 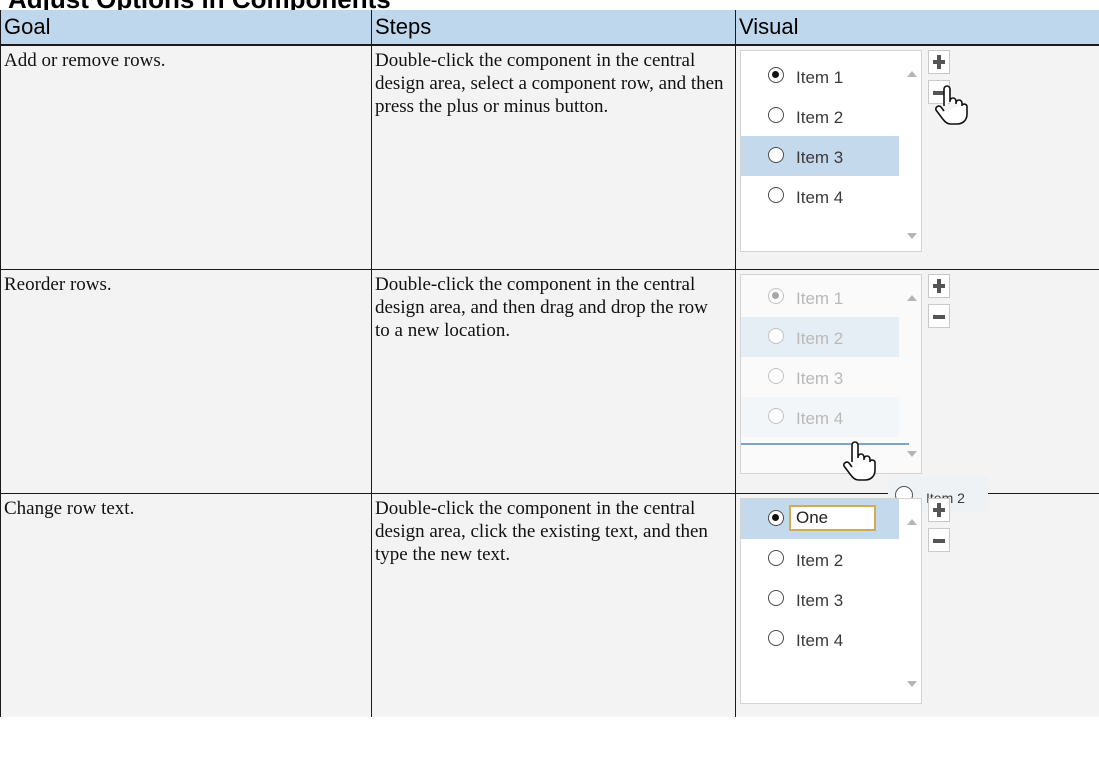 I want to click on visual-column-header: Visual, so click(x=917, y=28).